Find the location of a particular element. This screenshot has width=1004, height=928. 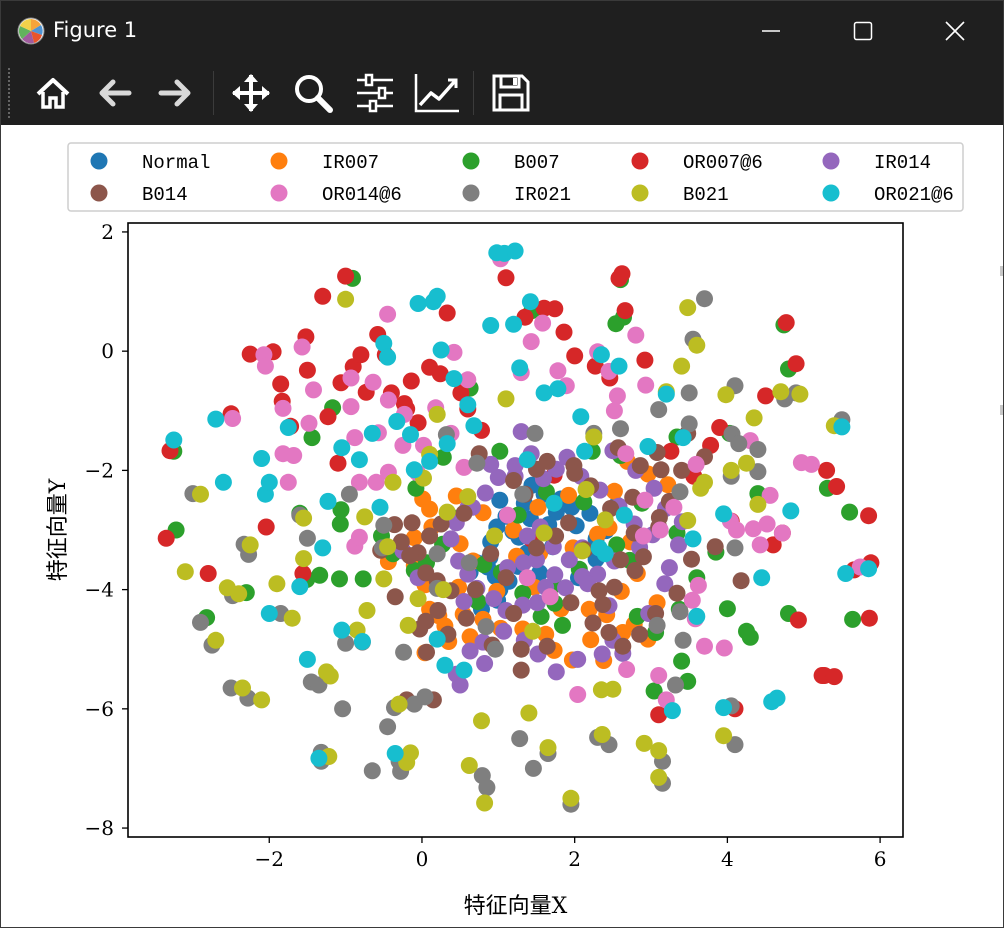

toolbar-grip is located at coordinates (9, 93).